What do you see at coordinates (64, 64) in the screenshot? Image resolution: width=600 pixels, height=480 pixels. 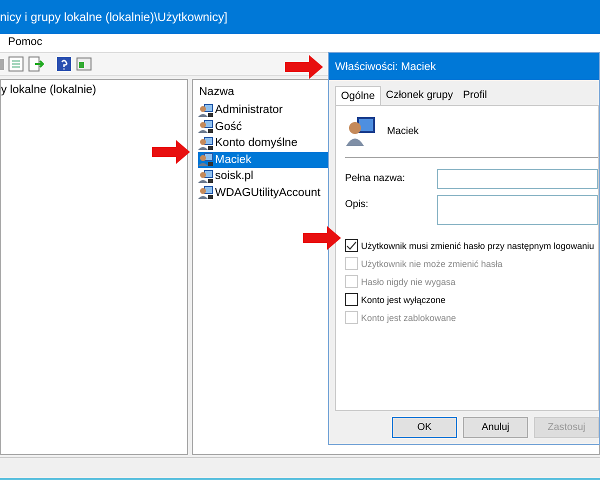 I see `help-icon` at bounding box center [64, 64].